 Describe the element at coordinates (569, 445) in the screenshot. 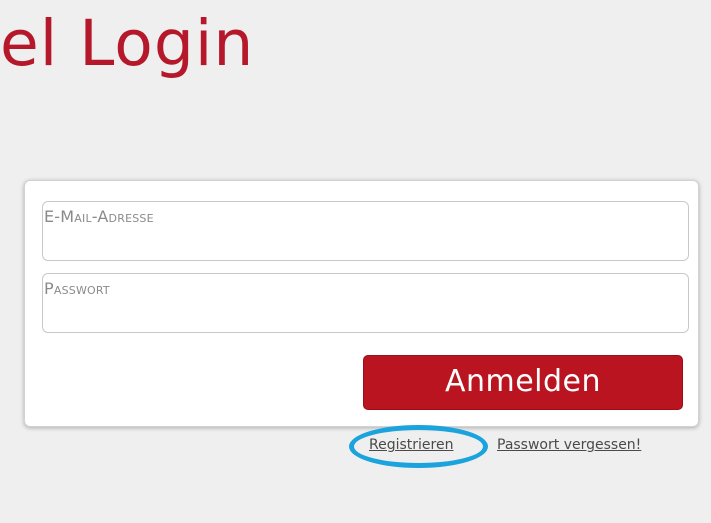

I see `forgot-password-link: Passwort vergessen!` at that location.